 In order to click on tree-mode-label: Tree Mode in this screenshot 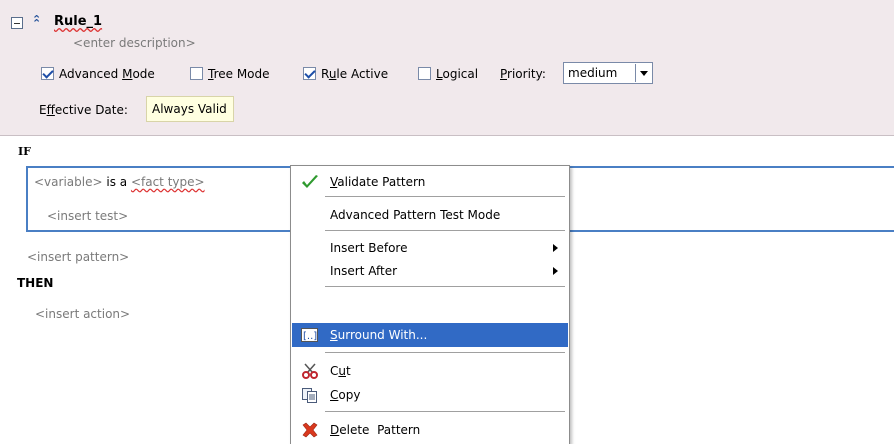, I will do `click(239, 74)`.